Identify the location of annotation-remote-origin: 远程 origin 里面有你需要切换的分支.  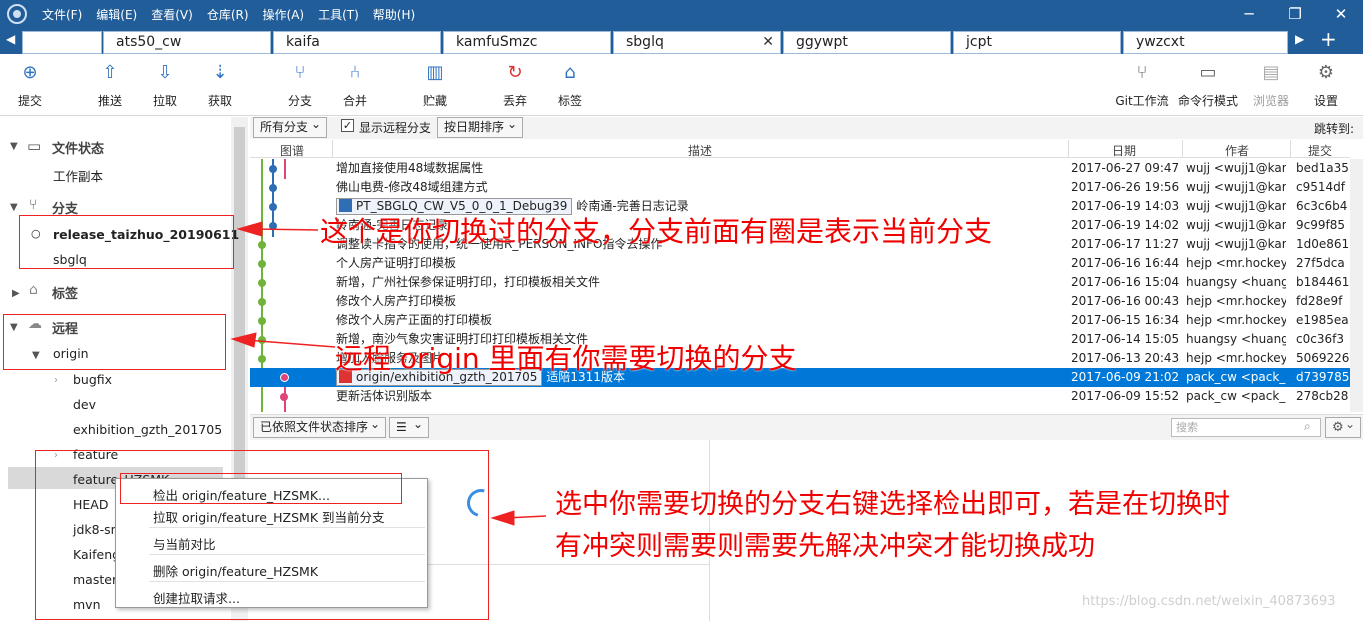
(566, 358).